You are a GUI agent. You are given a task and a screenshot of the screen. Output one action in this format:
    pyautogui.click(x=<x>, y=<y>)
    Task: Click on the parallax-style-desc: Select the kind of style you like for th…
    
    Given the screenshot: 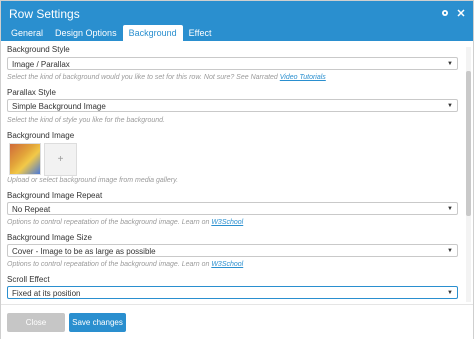 What is the action you would take?
    pyautogui.click(x=86, y=120)
    